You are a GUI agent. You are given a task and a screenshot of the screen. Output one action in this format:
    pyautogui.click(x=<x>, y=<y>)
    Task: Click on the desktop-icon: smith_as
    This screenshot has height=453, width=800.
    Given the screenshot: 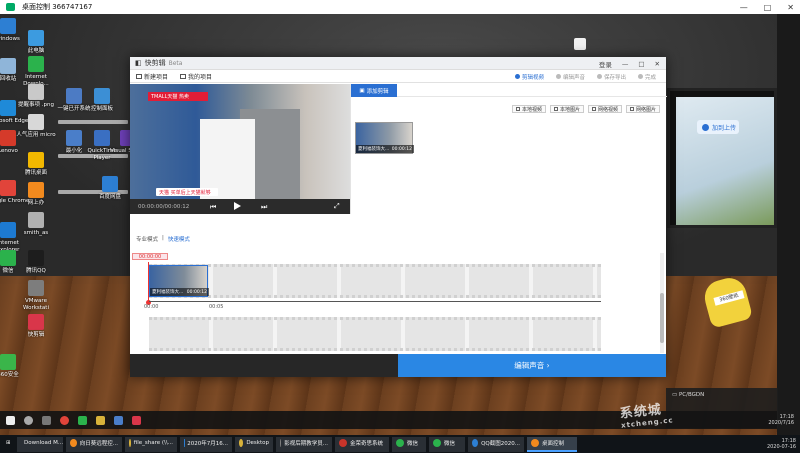 What is the action you would take?
    pyautogui.click(x=36, y=224)
    